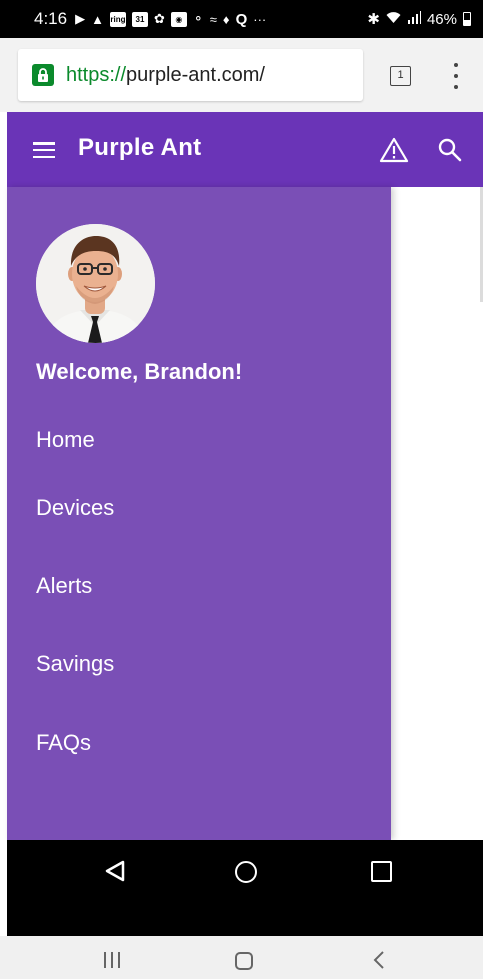  I want to click on android-nav-bar, so click(245, 888).